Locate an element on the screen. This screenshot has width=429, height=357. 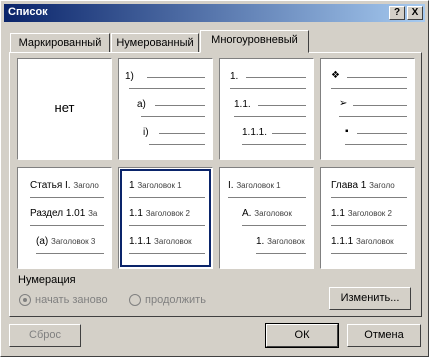
tab-bulleted: Маркированный is located at coordinates (60, 43).